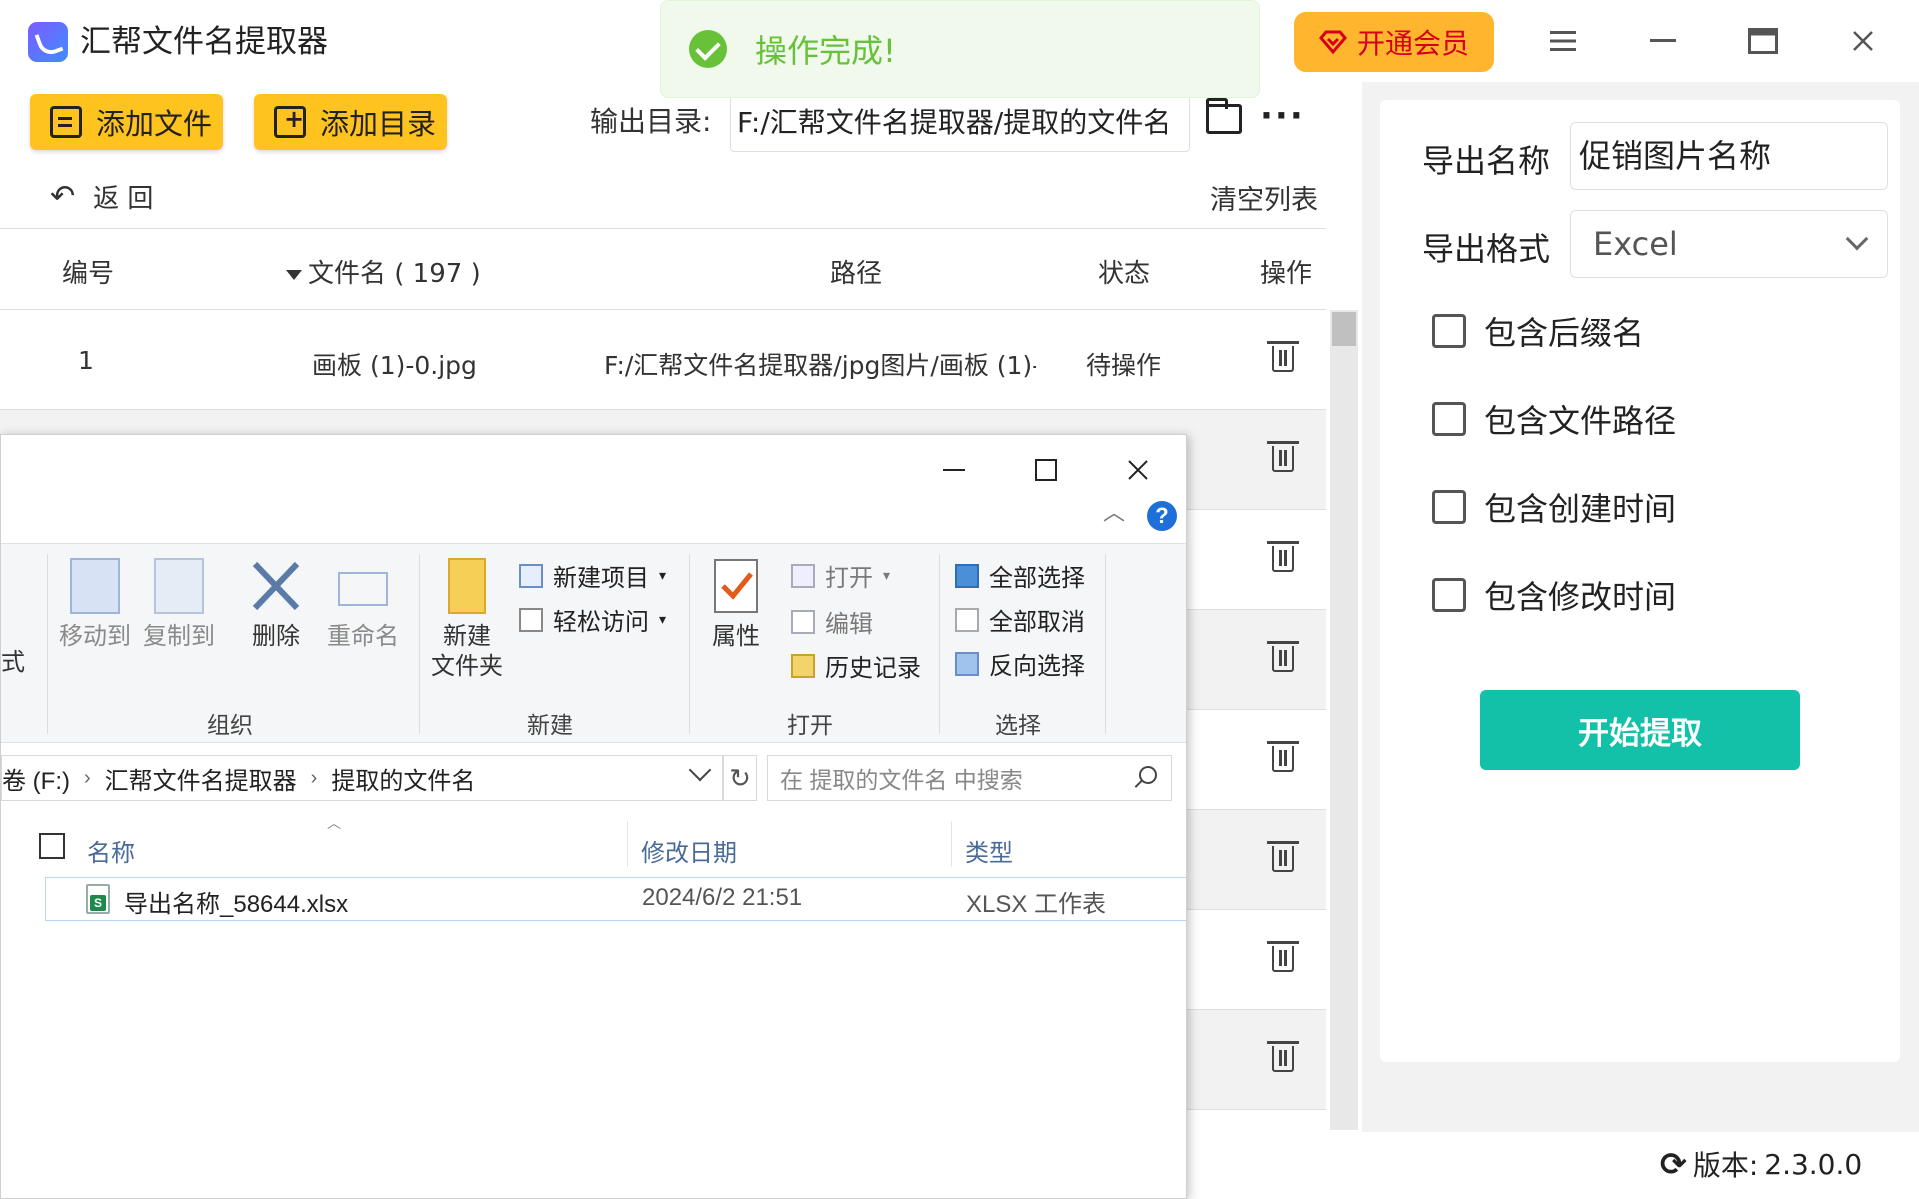  I want to click on select-none-icon, so click(967, 619).